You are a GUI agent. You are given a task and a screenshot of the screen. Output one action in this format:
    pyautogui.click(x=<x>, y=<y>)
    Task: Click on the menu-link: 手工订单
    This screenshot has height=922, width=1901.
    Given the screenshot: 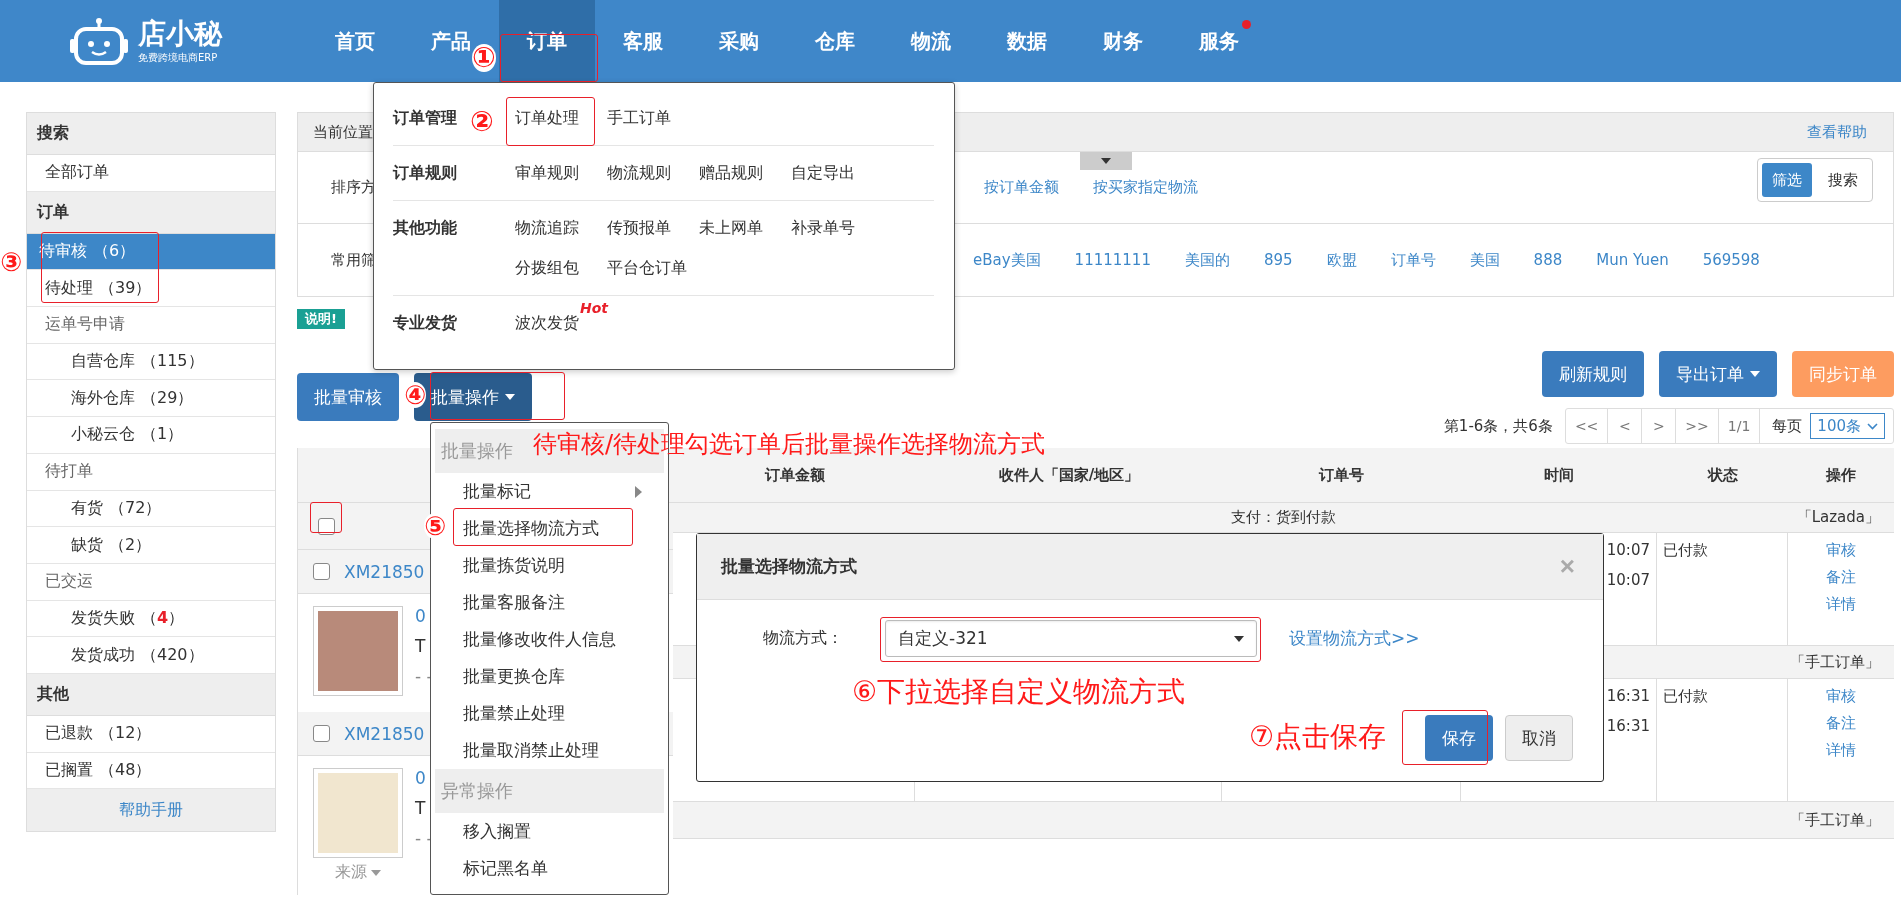 What is the action you would take?
    pyautogui.click(x=639, y=118)
    